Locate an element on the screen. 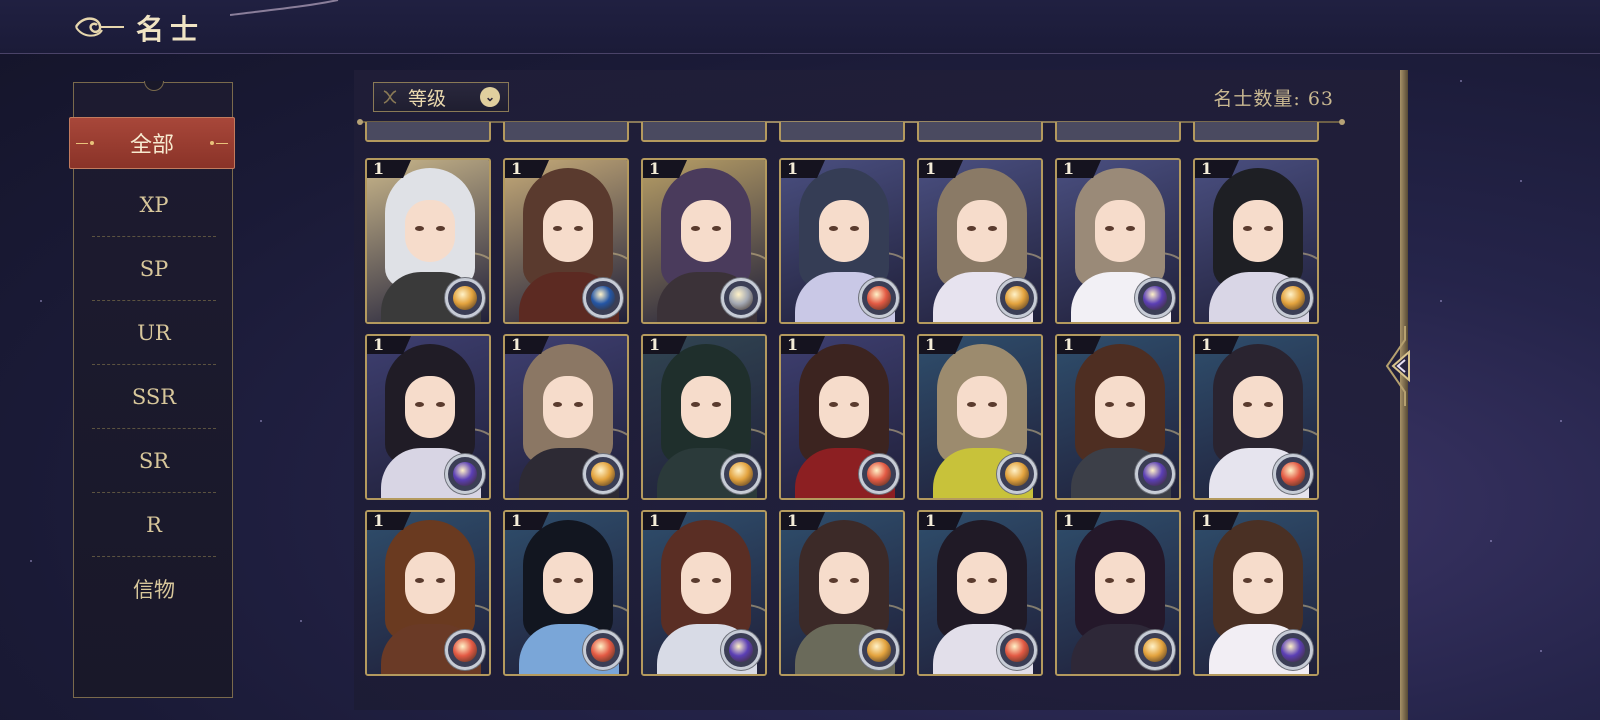  sort-ornament-icon is located at coordinates (390, 97).